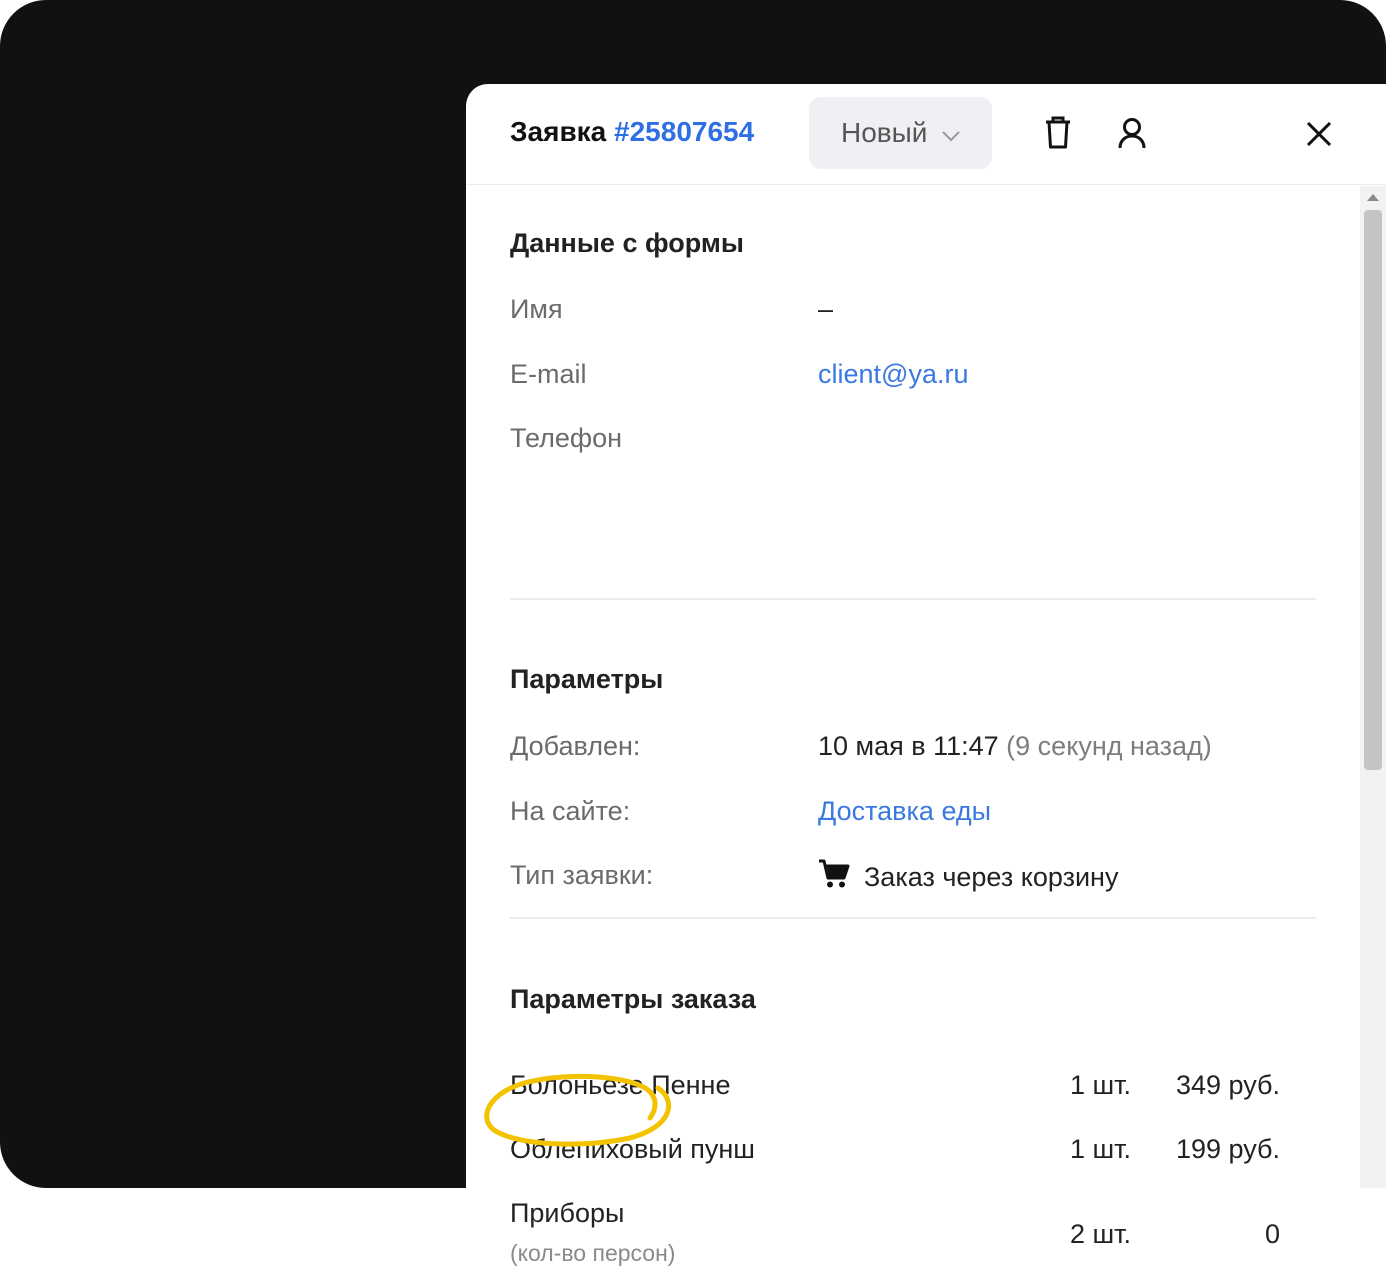  Describe the element at coordinates (633, 999) in the screenshot. I see `section-title-order: Параметры заказа` at that location.